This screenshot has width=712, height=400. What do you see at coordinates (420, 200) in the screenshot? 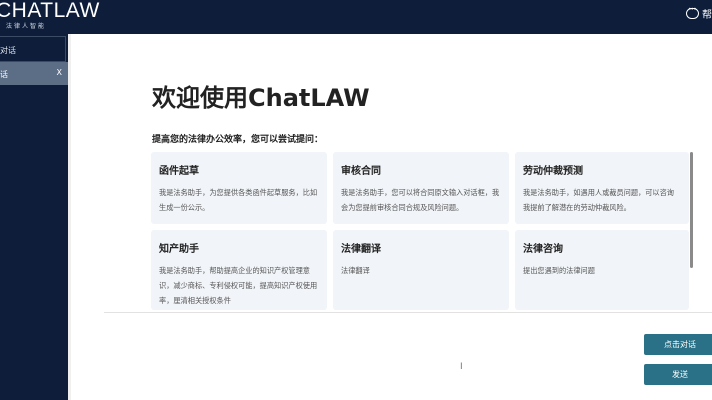
I see `card-description: 我是法务助手，您可以将合同原文输入对话框，我会为您提前审核合同合规及风险问题。` at bounding box center [420, 200].